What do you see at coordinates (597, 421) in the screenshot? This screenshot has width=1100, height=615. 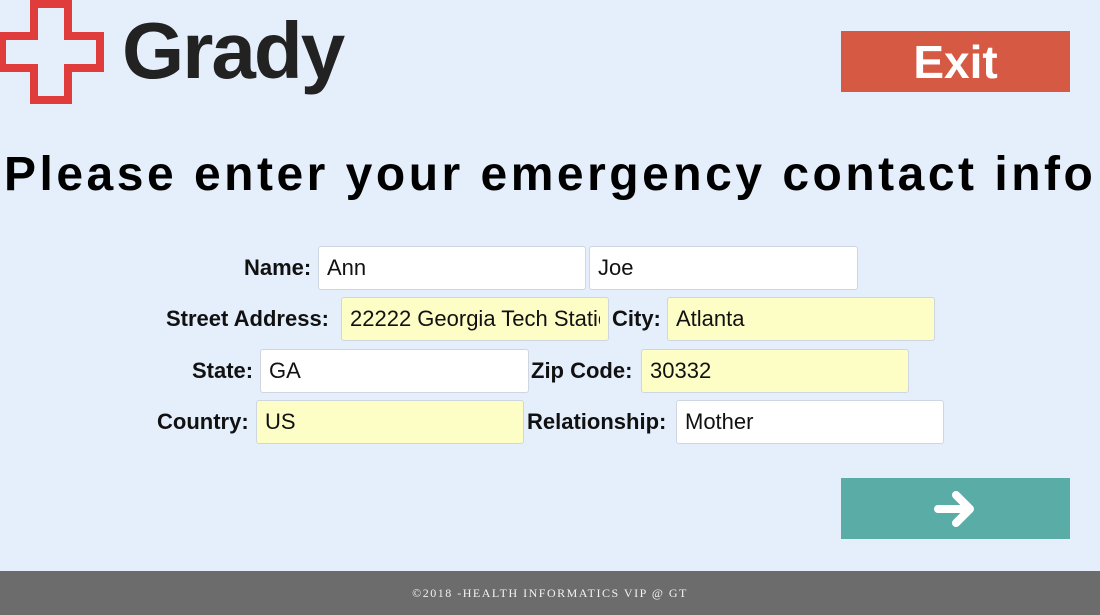 I see `relationship-label: Relationship:` at bounding box center [597, 421].